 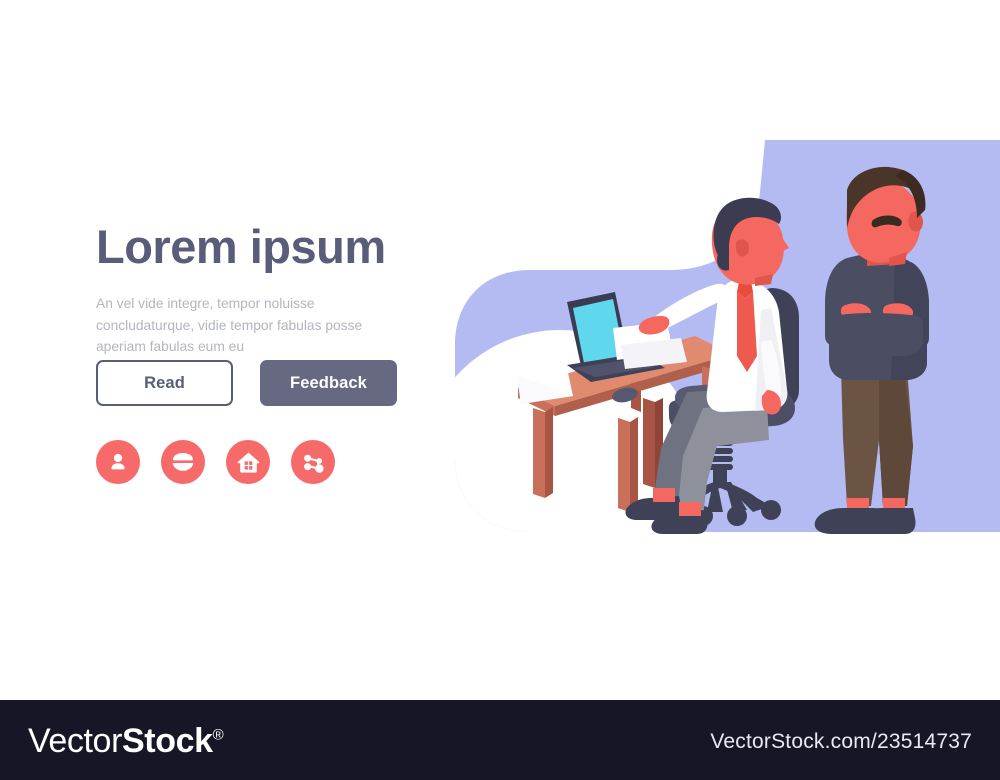 I want to click on lens-icon, so click(x=183, y=462).